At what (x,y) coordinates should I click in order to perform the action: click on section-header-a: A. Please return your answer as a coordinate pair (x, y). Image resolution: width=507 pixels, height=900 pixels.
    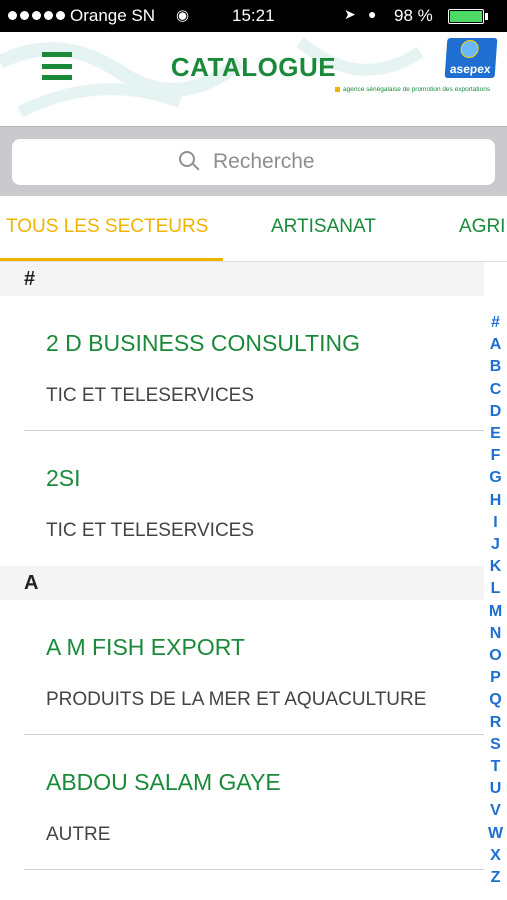
    Looking at the image, I should click on (242, 583).